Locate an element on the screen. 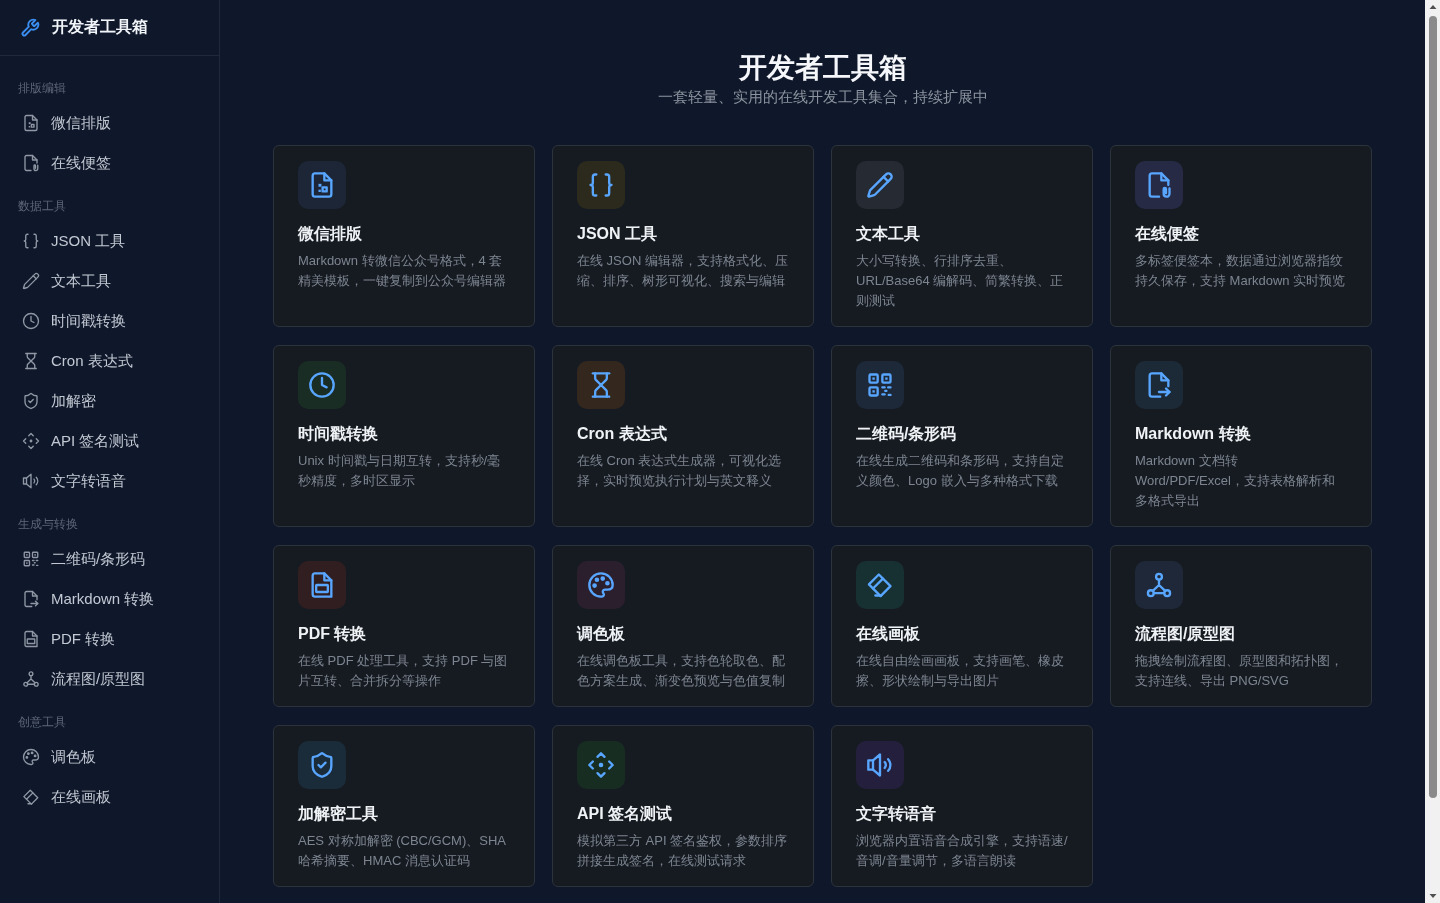 This screenshot has width=1440, height=903. card-description: 模拟第三方 API 签名鉴权，参数排序拼接生成签名，在线测试请求 is located at coordinates (683, 851).